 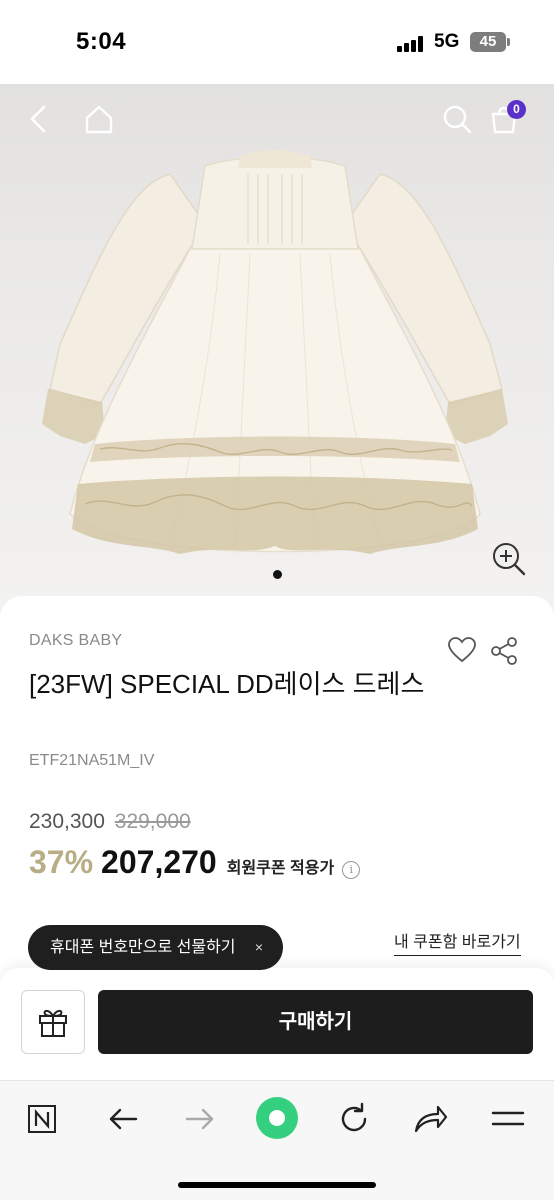 What do you see at coordinates (457, 942) in the screenshot?
I see `my-coupons-link: 내 쿠폰함 바로가기` at bounding box center [457, 942].